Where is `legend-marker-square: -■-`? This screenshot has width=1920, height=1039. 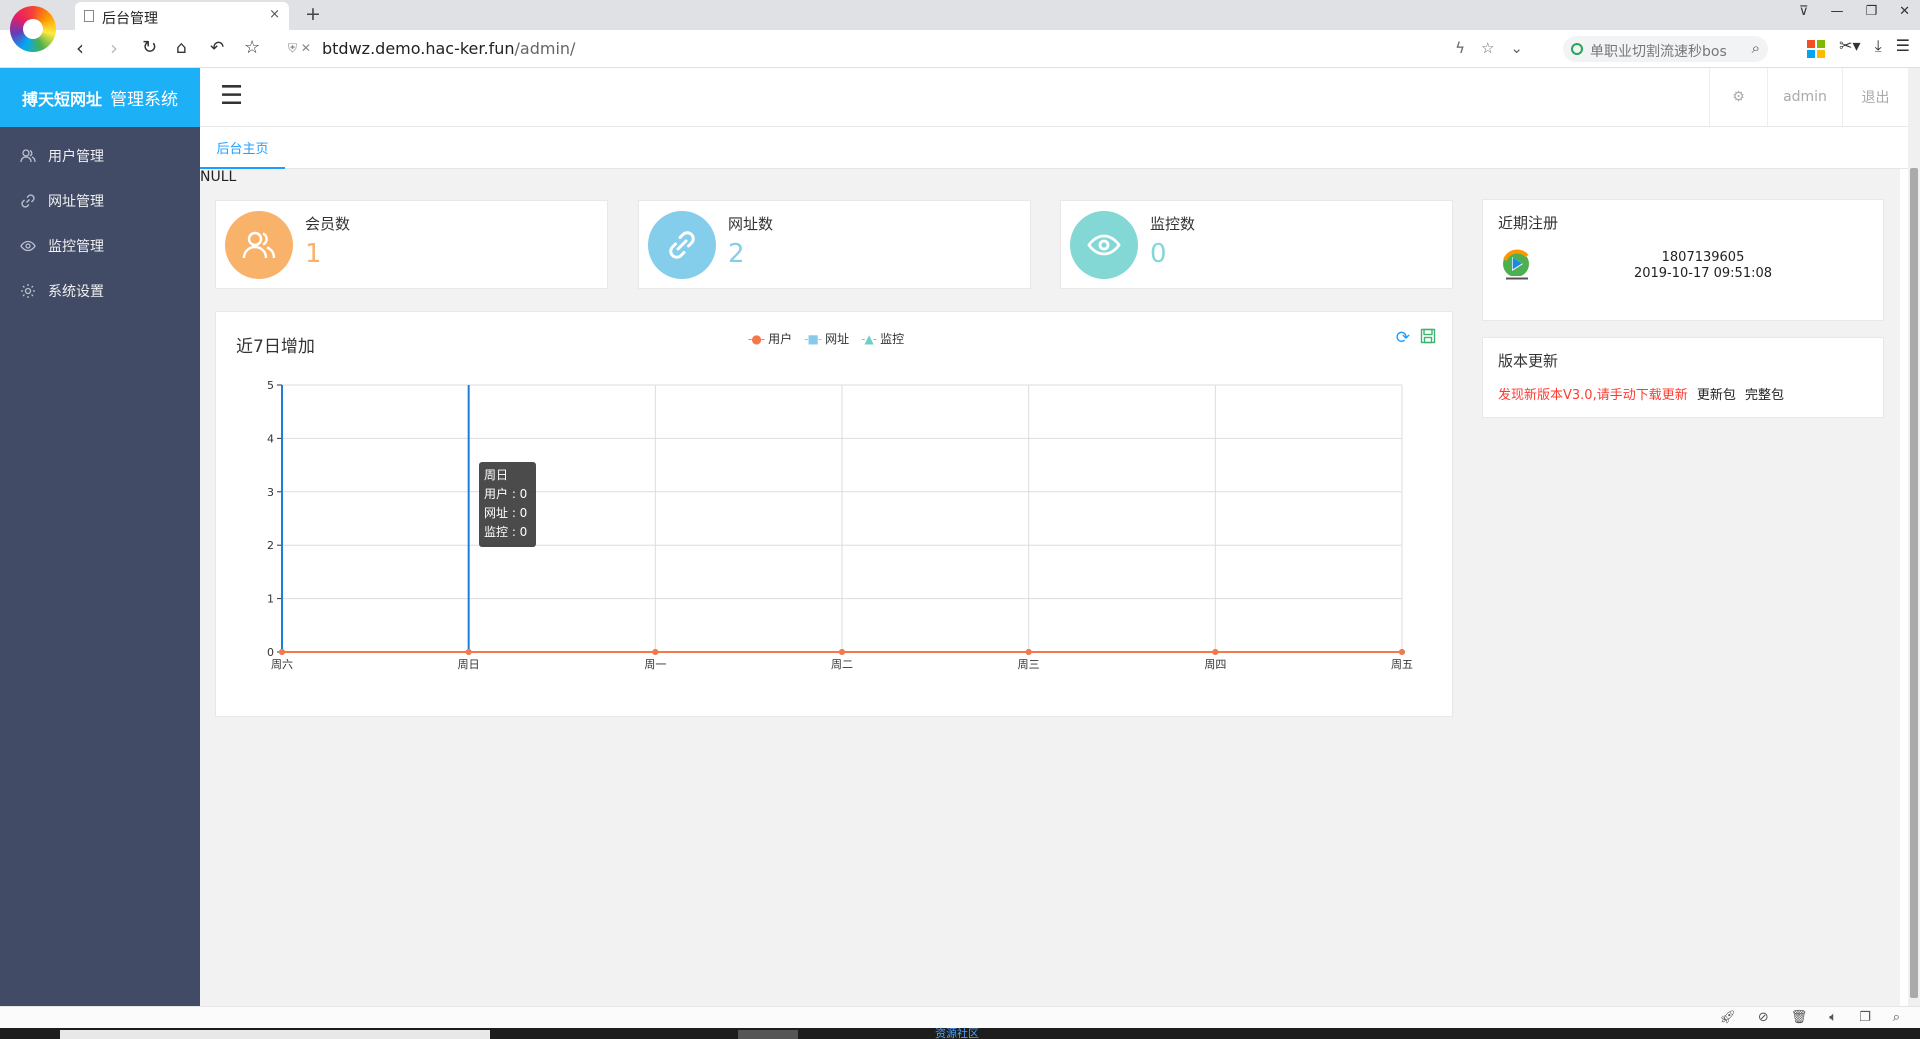
legend-marker-square: -■- is located at coordinates (813, 338).